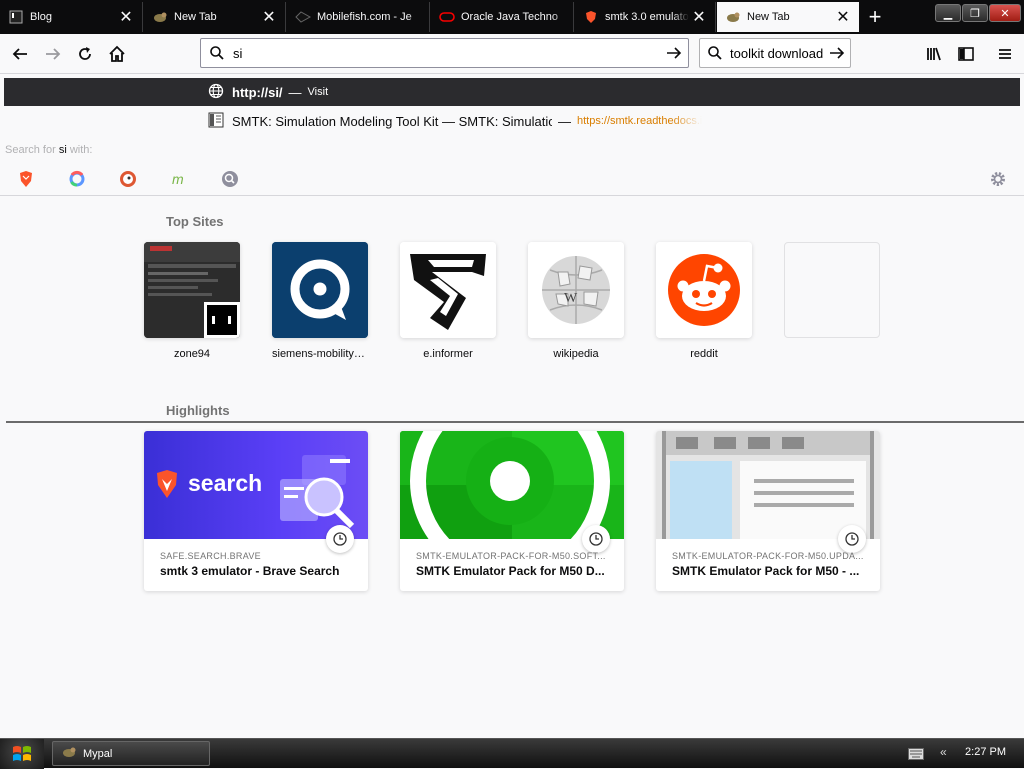 Image resolution: width=1024 pixels, height=769 pixels. Describe the element at coordinates (576, 290) in the screenshot. I see `wikipedia-globe-icon: W` at that location.